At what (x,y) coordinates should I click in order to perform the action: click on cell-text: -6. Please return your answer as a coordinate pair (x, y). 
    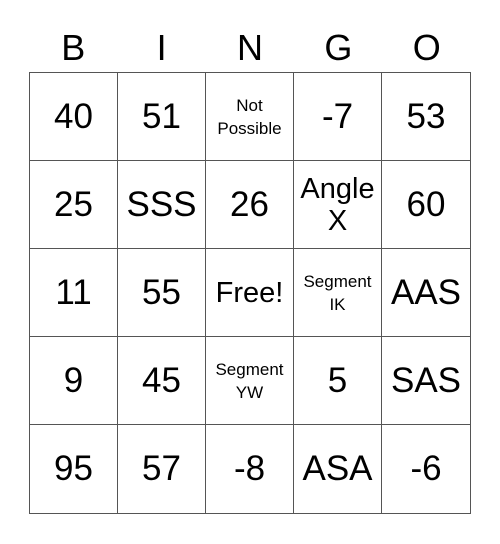
    Looking at the image, I should click on (426, 468).